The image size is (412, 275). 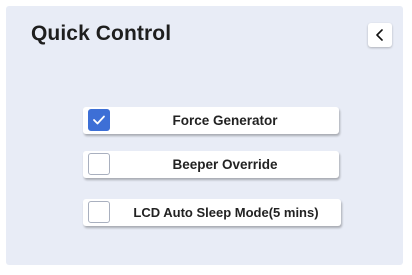 I want to click on option-beeper-override: Beeper Override, so click(x=211, y=164).